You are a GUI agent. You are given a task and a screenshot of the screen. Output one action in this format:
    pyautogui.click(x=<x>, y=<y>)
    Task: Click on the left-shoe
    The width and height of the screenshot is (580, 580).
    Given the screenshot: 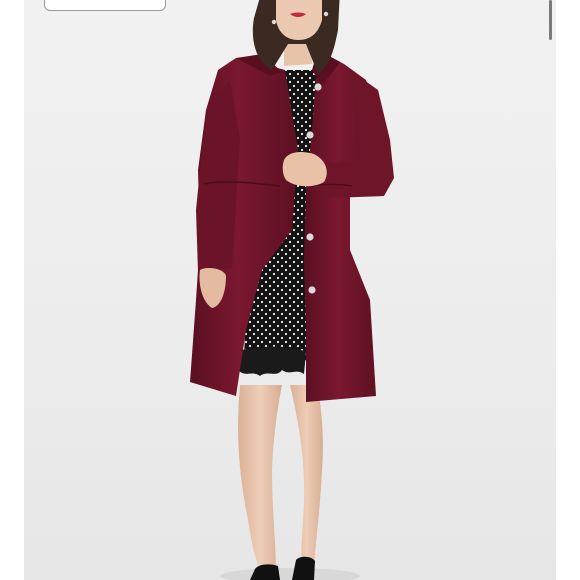 What is the action you would take?
    pyautogui.click(x=265, y=572)
    